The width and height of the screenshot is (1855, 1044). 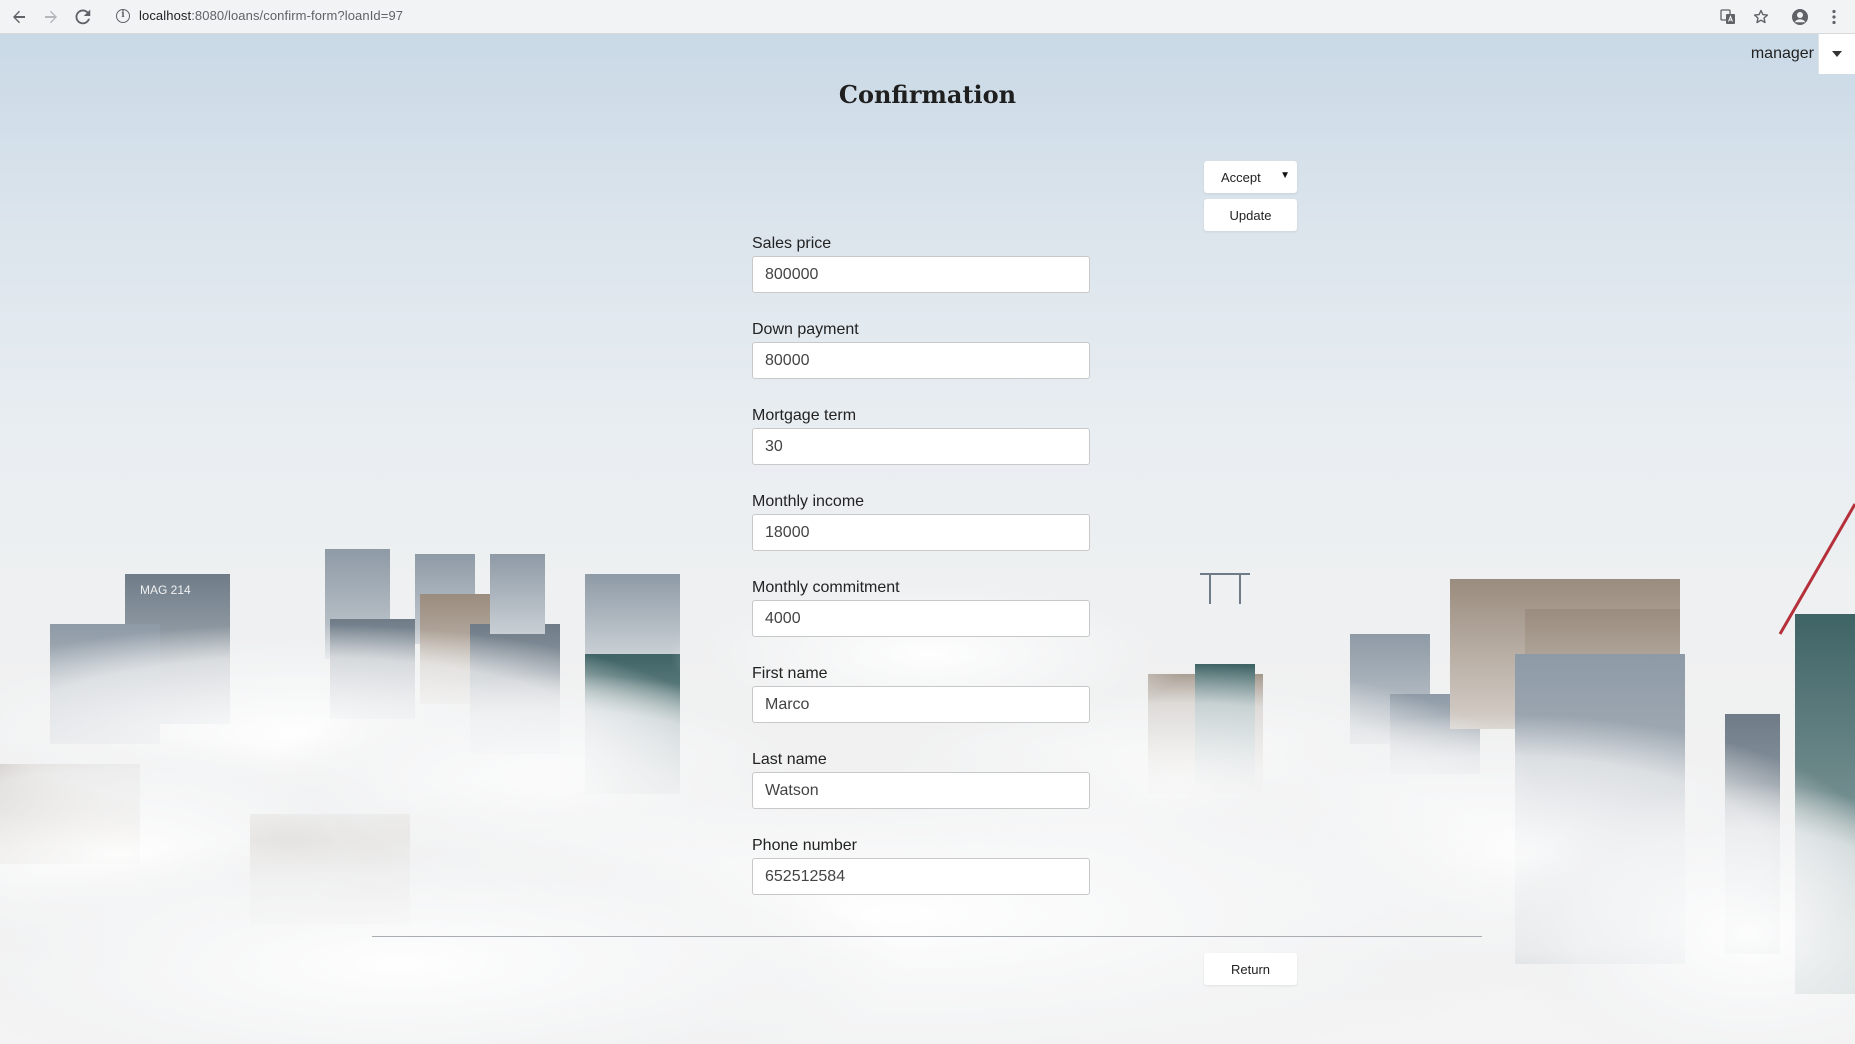 What do you see at coordinates (1250, 215) in the screenshot?
I see `update-button: Update` at bounding box center [1250, 215].